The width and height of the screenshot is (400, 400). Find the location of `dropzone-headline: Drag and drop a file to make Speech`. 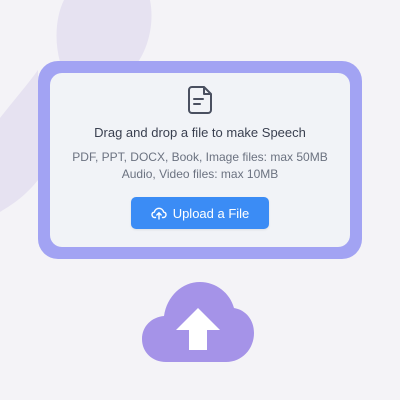

dropzone-headline: Drag and drop a file to make Speech is located at coordinates (200, 132).